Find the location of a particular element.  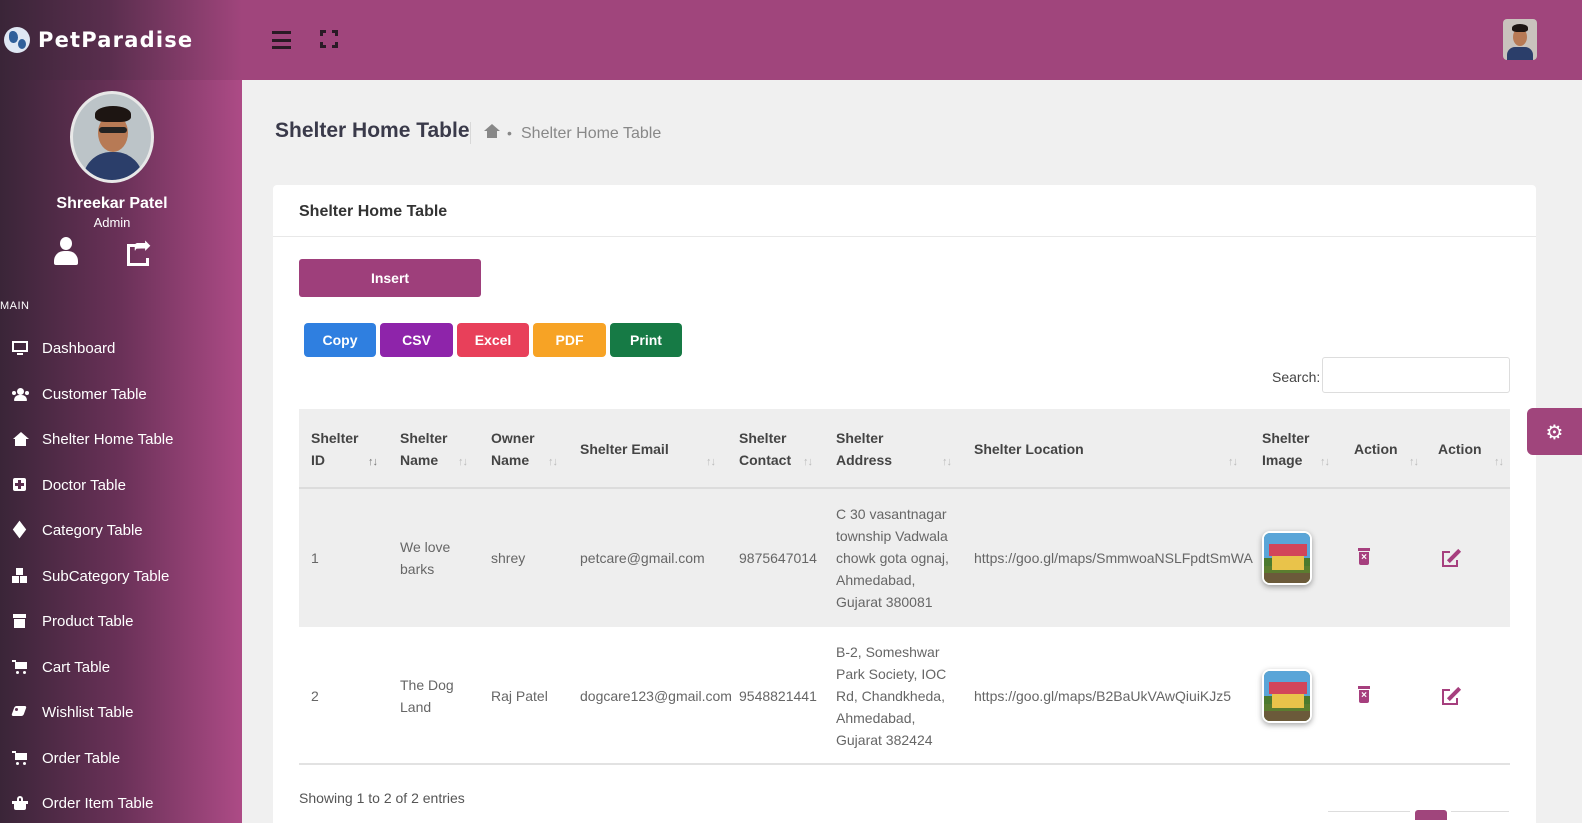

sidebar-item-order-table: Order Table is located at coordinates (121, 758).